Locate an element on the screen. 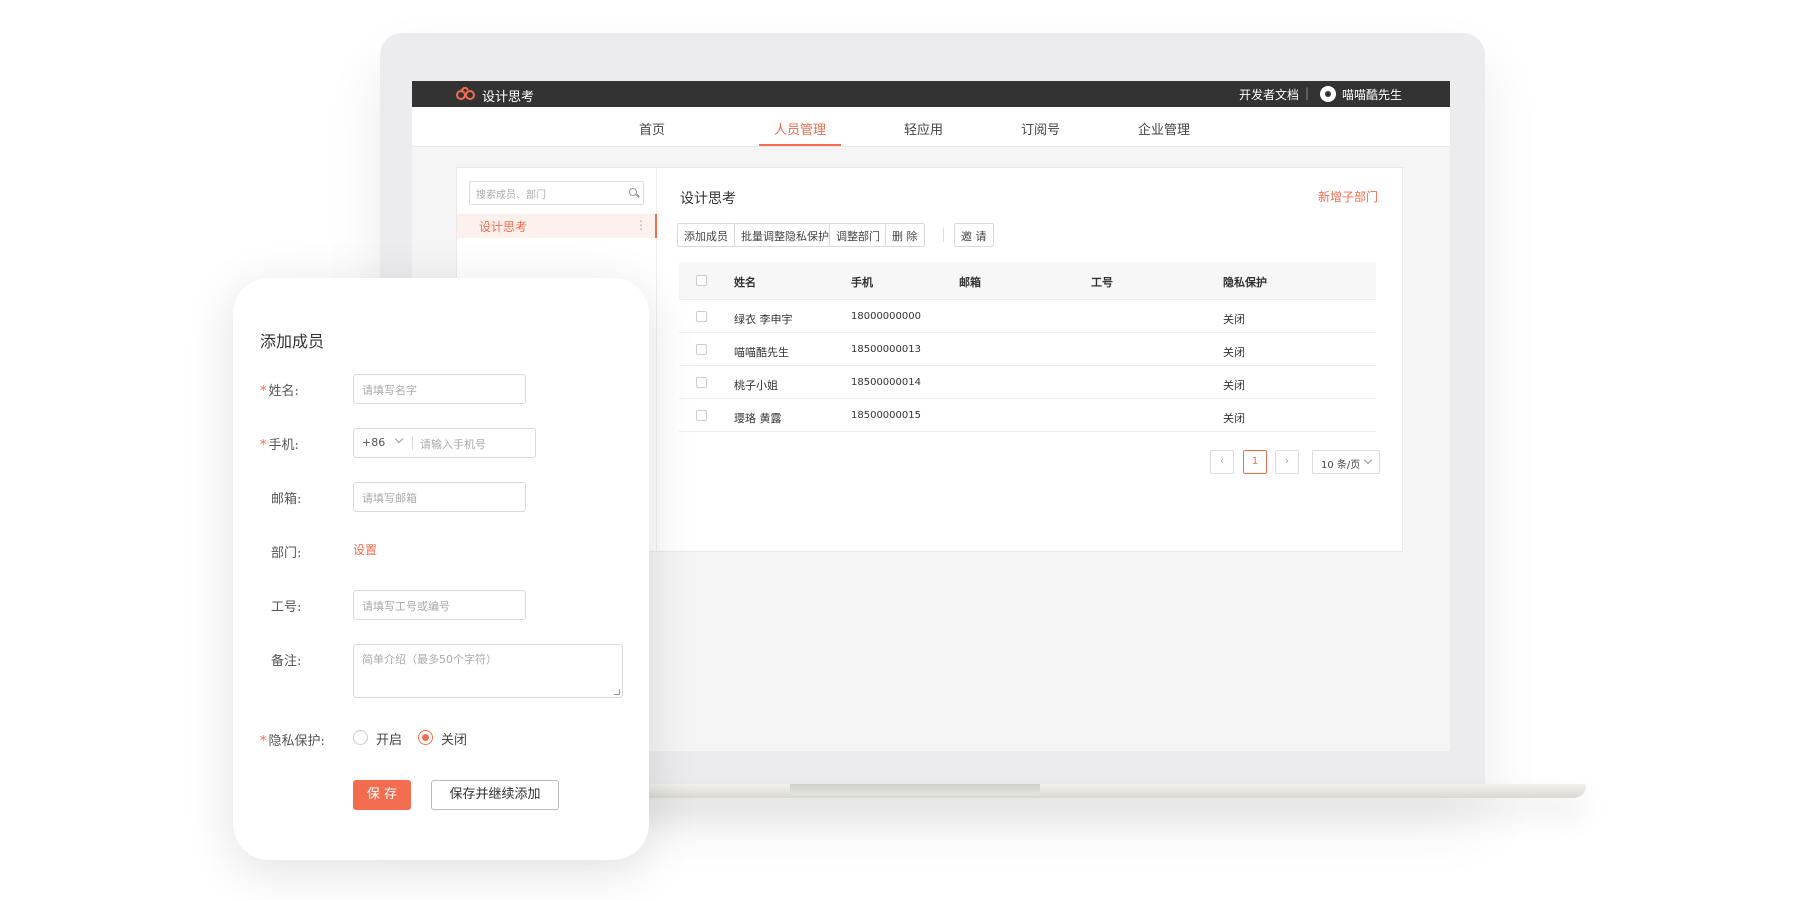 This screenshot has height=900, width=1800. phone-label-text: 手机: is located at coordinates (283, 445).